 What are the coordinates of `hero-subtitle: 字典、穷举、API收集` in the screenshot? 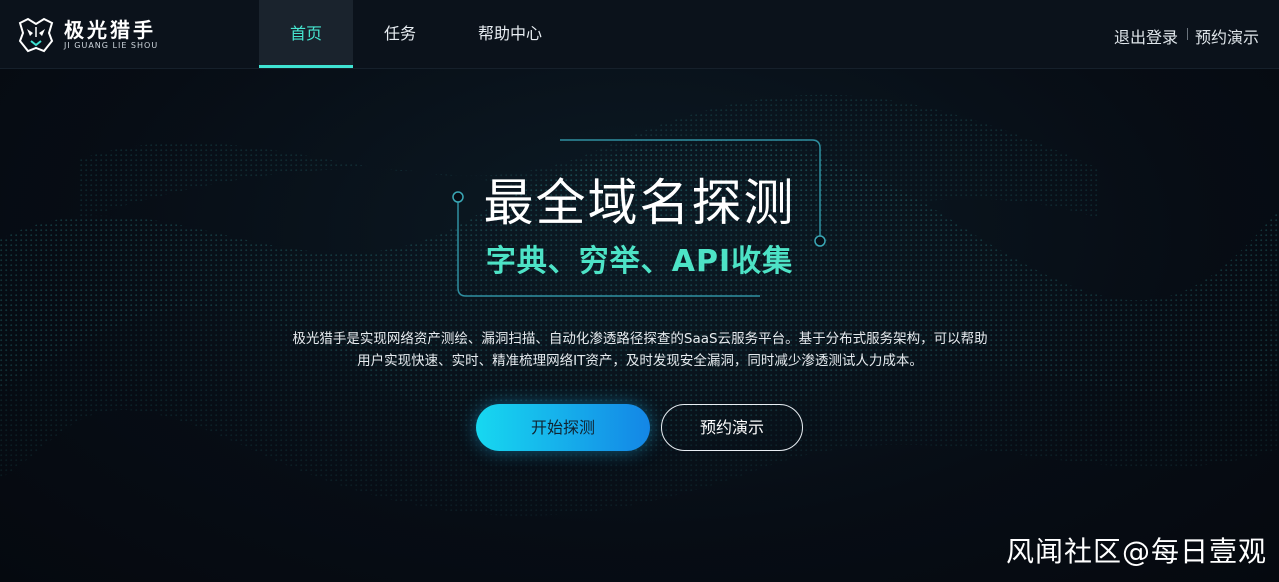 It's located at (639, 261).